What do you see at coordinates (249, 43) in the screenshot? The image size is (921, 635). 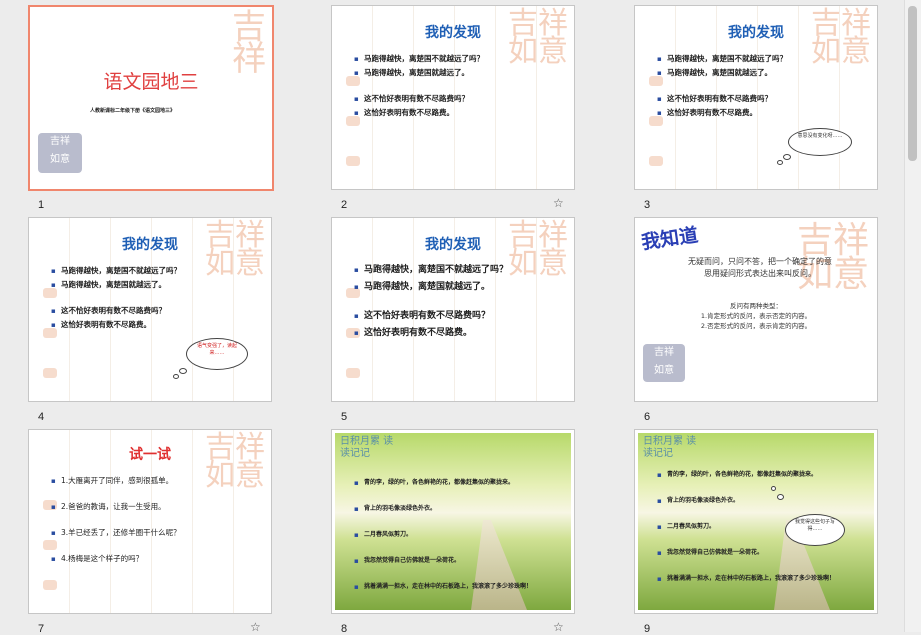 I see `seal-decoration: 吉祥` at bounding box center [249, 43].